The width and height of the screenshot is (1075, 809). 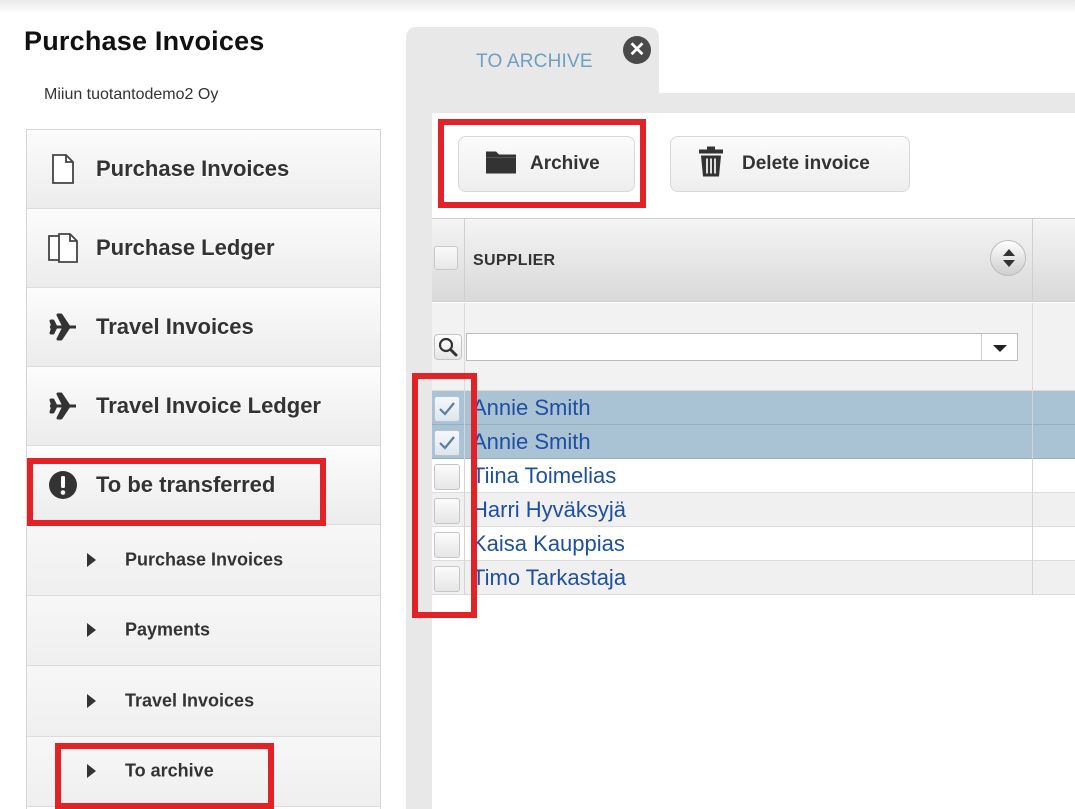 I want to click on document-icon, so click(x=63, y=169).